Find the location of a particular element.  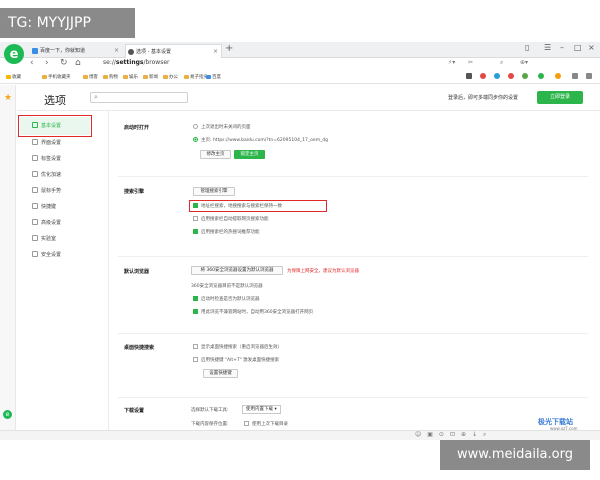

menu-icon: ☰ is located at coordinates (547, 47).